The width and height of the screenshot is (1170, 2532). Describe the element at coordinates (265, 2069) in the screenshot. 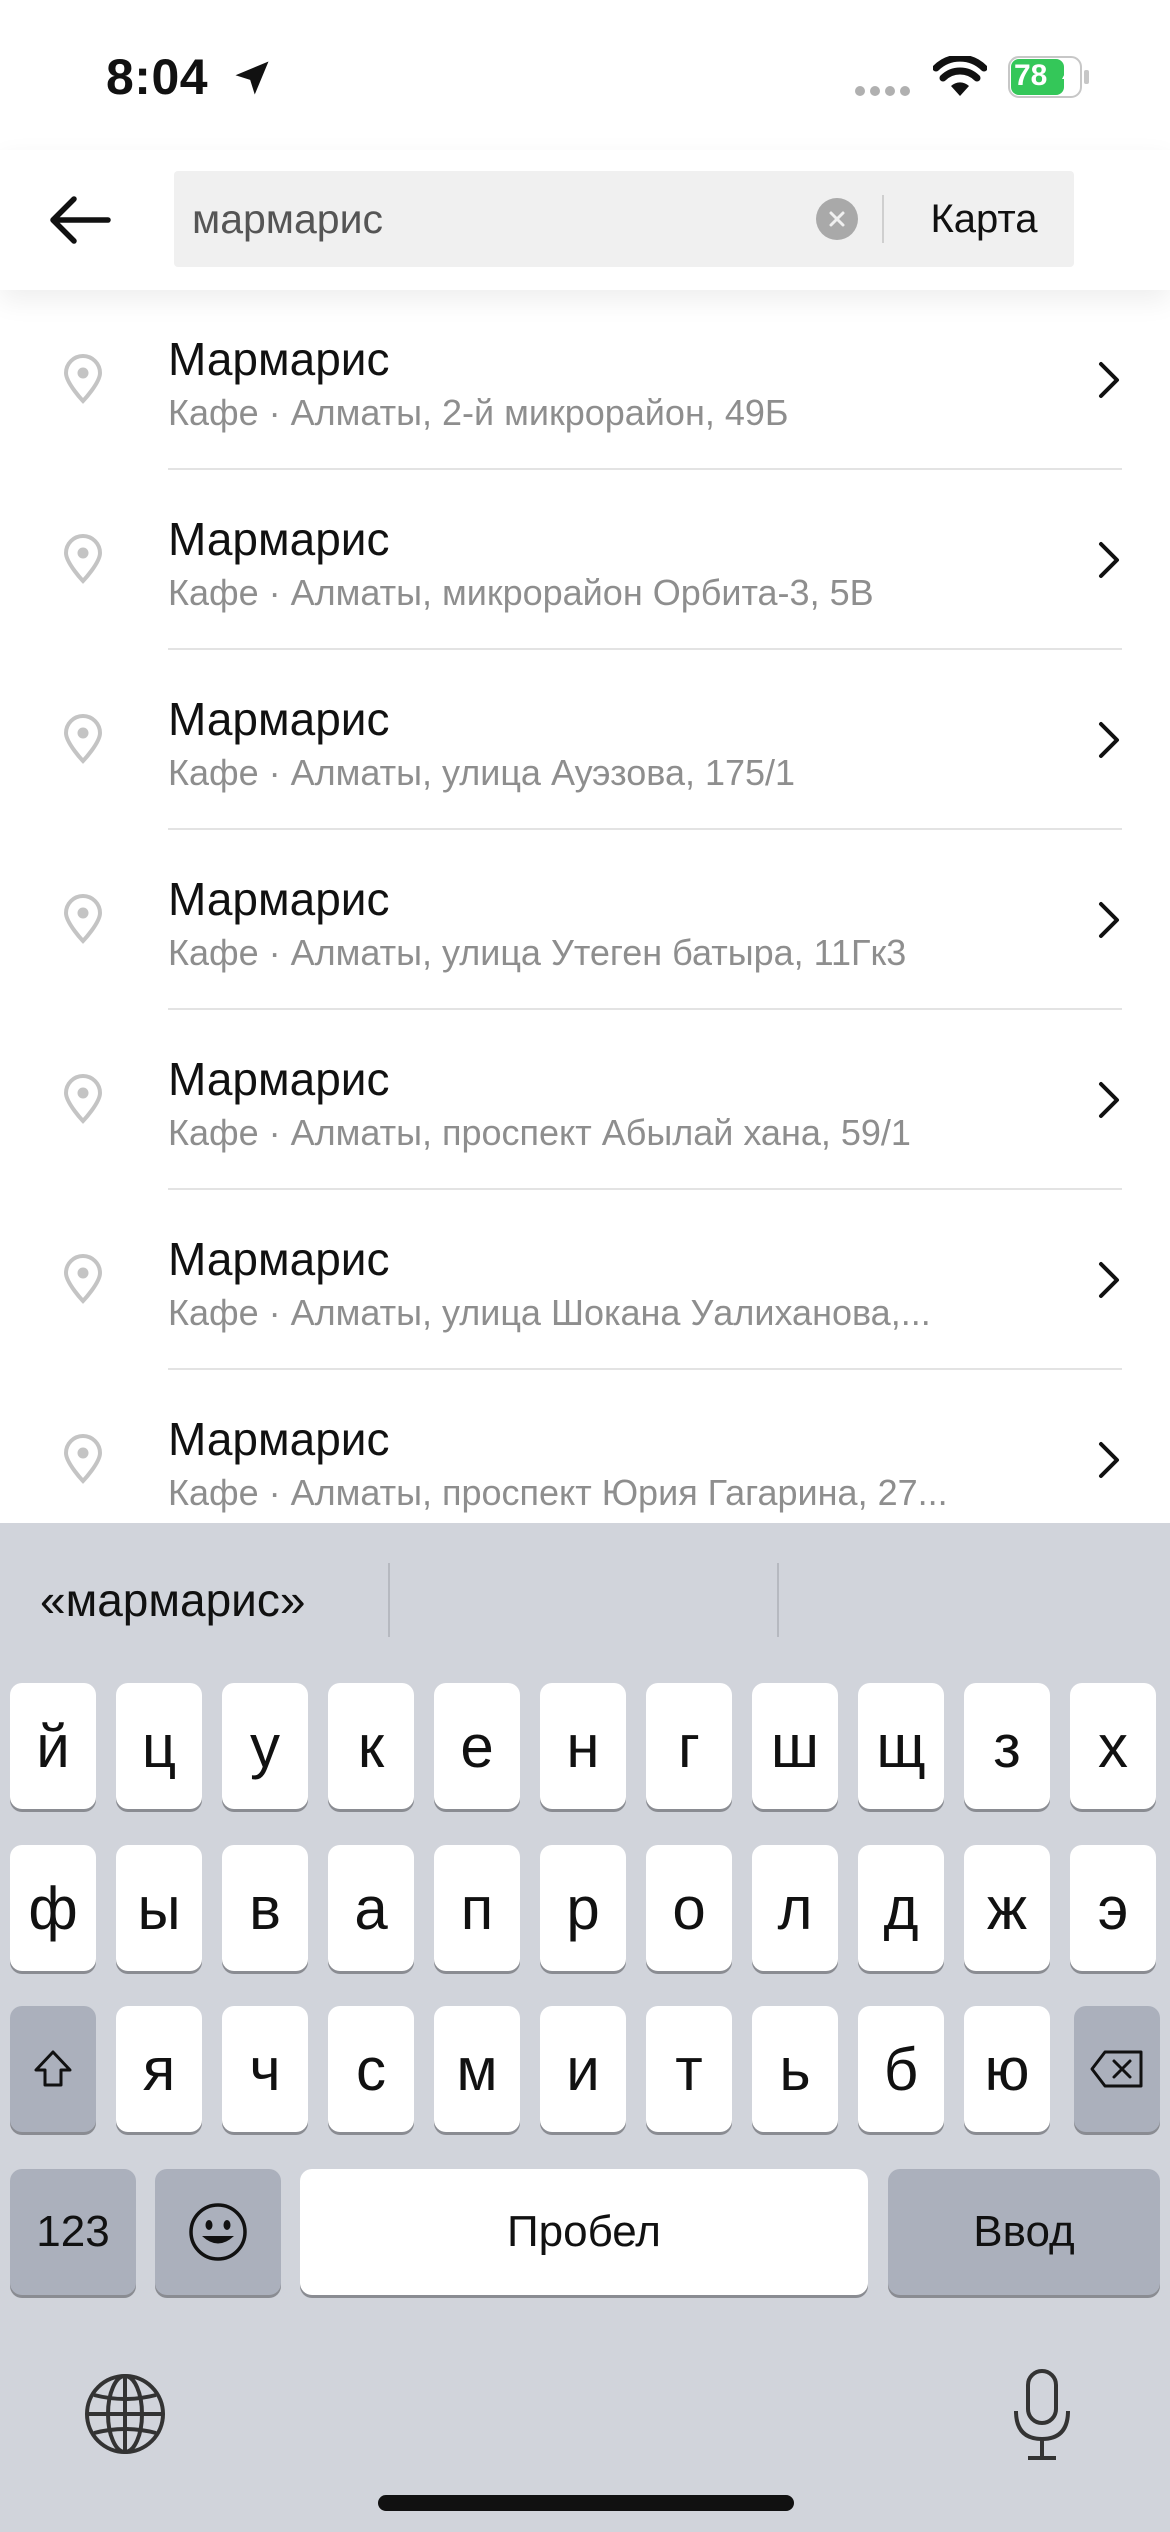

I see `letter-key: ч` at that location.